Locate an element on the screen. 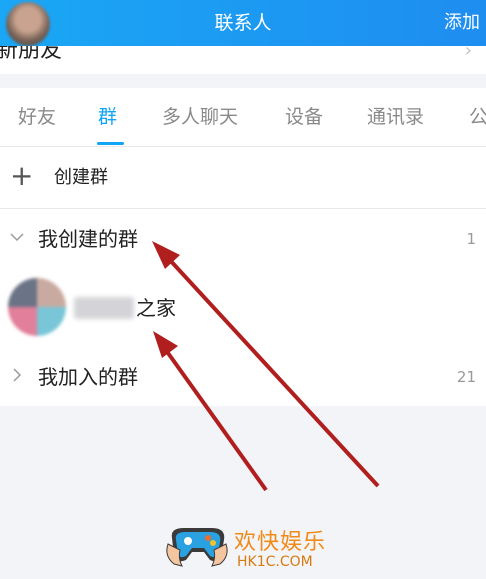 The height and width of the screenshot is (579, 486). create-group-row: + 创建群 is located at coordinates (243, 178).